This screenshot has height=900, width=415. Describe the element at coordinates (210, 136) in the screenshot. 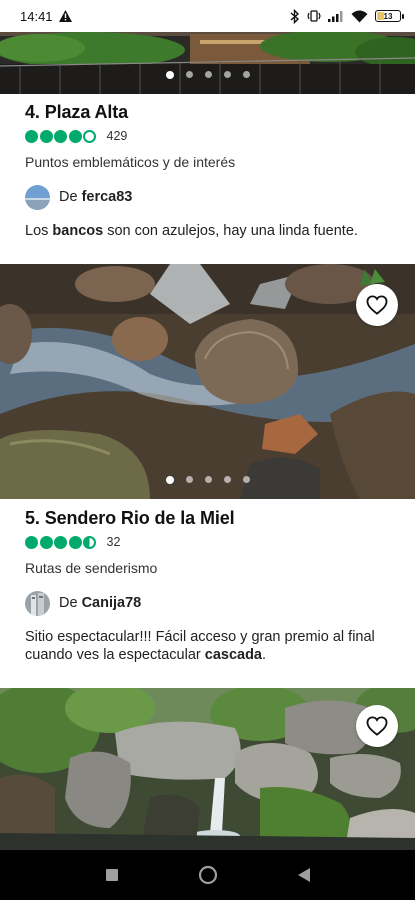

I see `rating-bubbles: 429` at that location.